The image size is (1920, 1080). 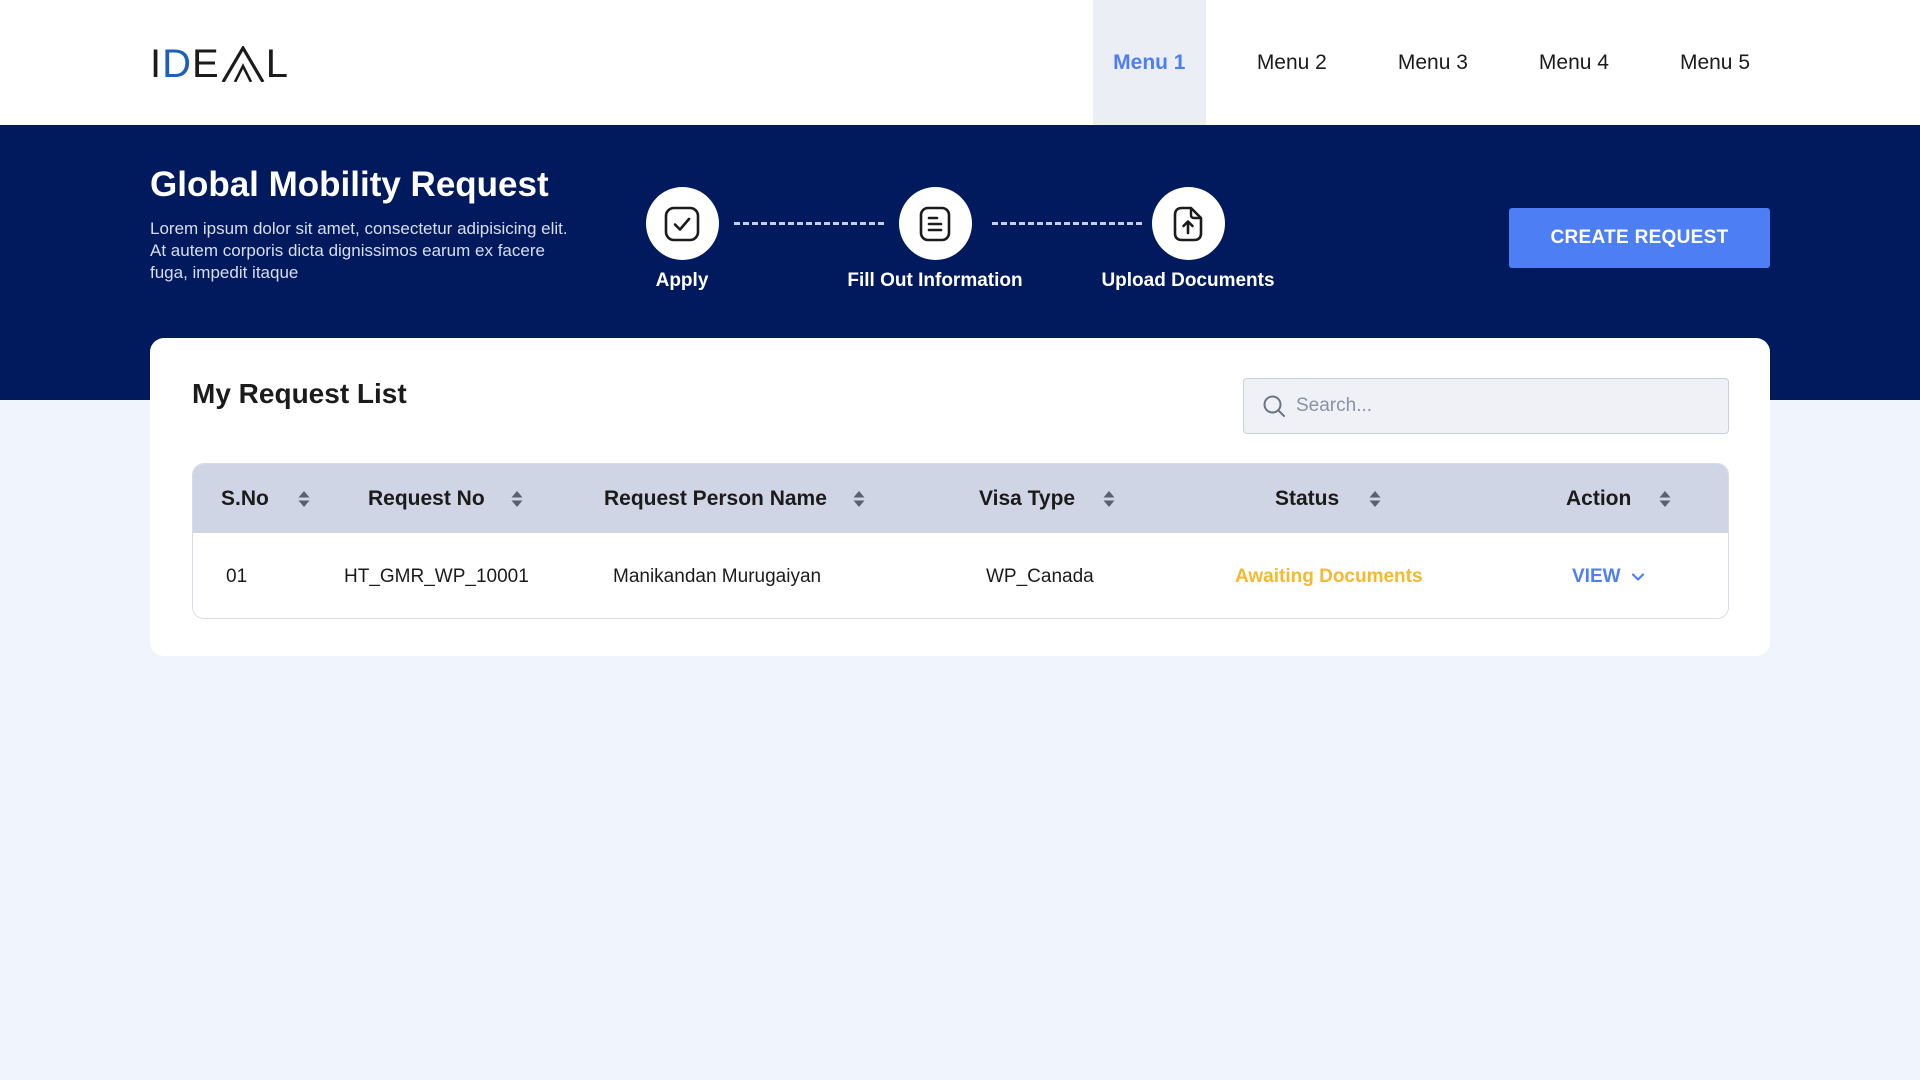 What do you see at coordinates (156, 64) in the screenshot?
I see `logo-letter-i: I` at bounding box center [156, 64].